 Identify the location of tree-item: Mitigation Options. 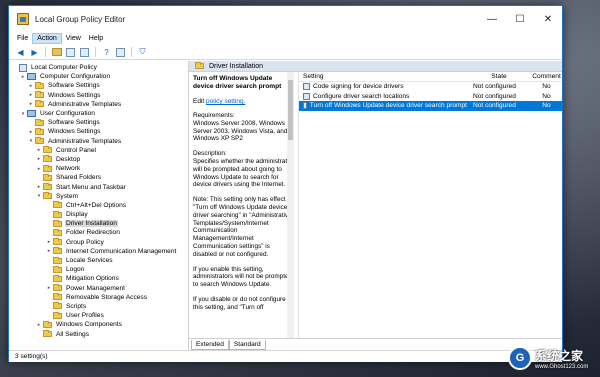
(98, 278).